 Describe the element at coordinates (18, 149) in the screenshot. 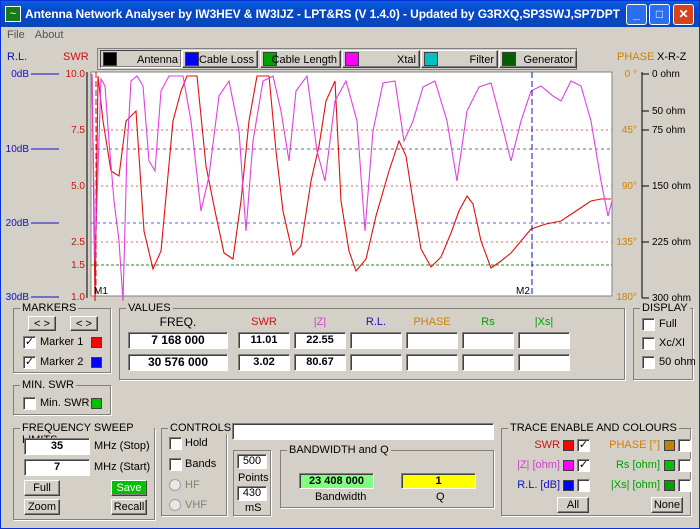

I see `rl-tick-label: 10dB` at that location.